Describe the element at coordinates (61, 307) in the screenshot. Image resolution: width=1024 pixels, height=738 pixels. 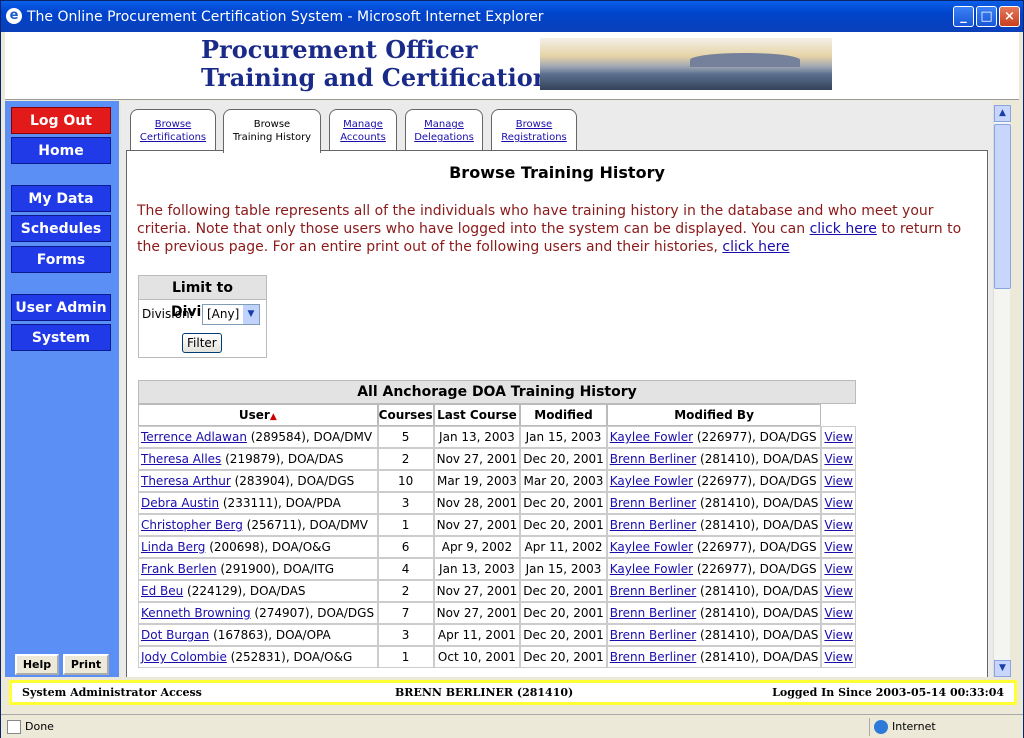
I see `user-admin-button: User Admin` at that location.